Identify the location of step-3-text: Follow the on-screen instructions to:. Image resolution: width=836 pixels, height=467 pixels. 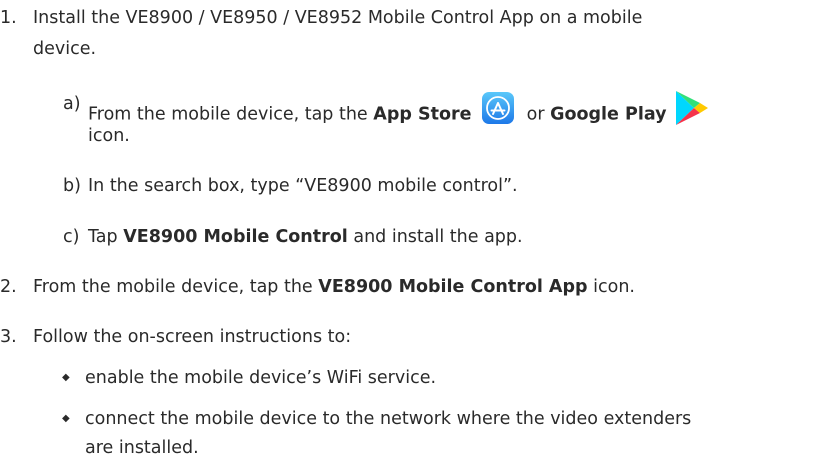
(192, 337).